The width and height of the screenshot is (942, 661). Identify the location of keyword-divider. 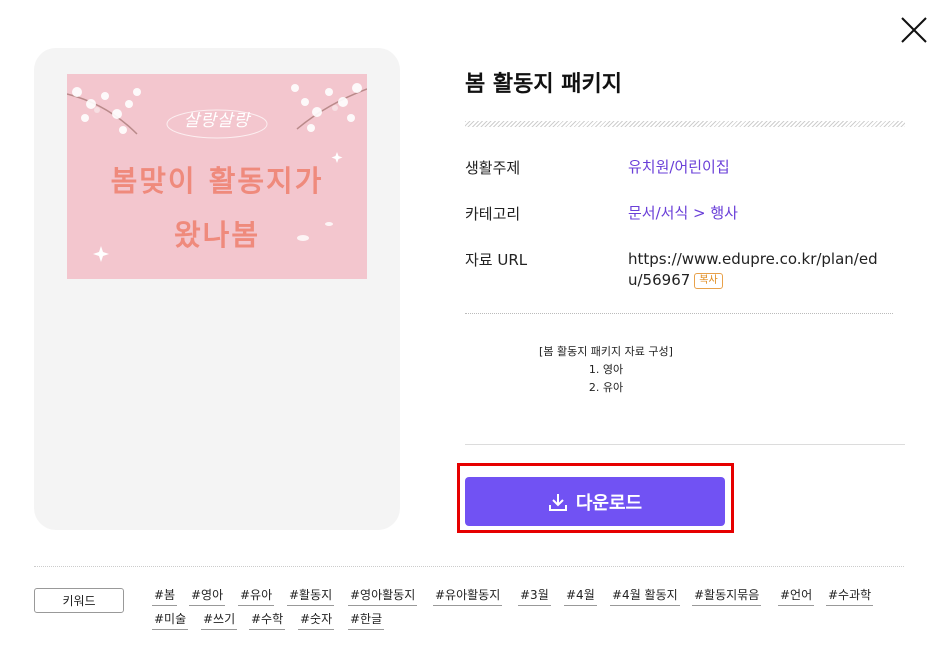
(469, 566).